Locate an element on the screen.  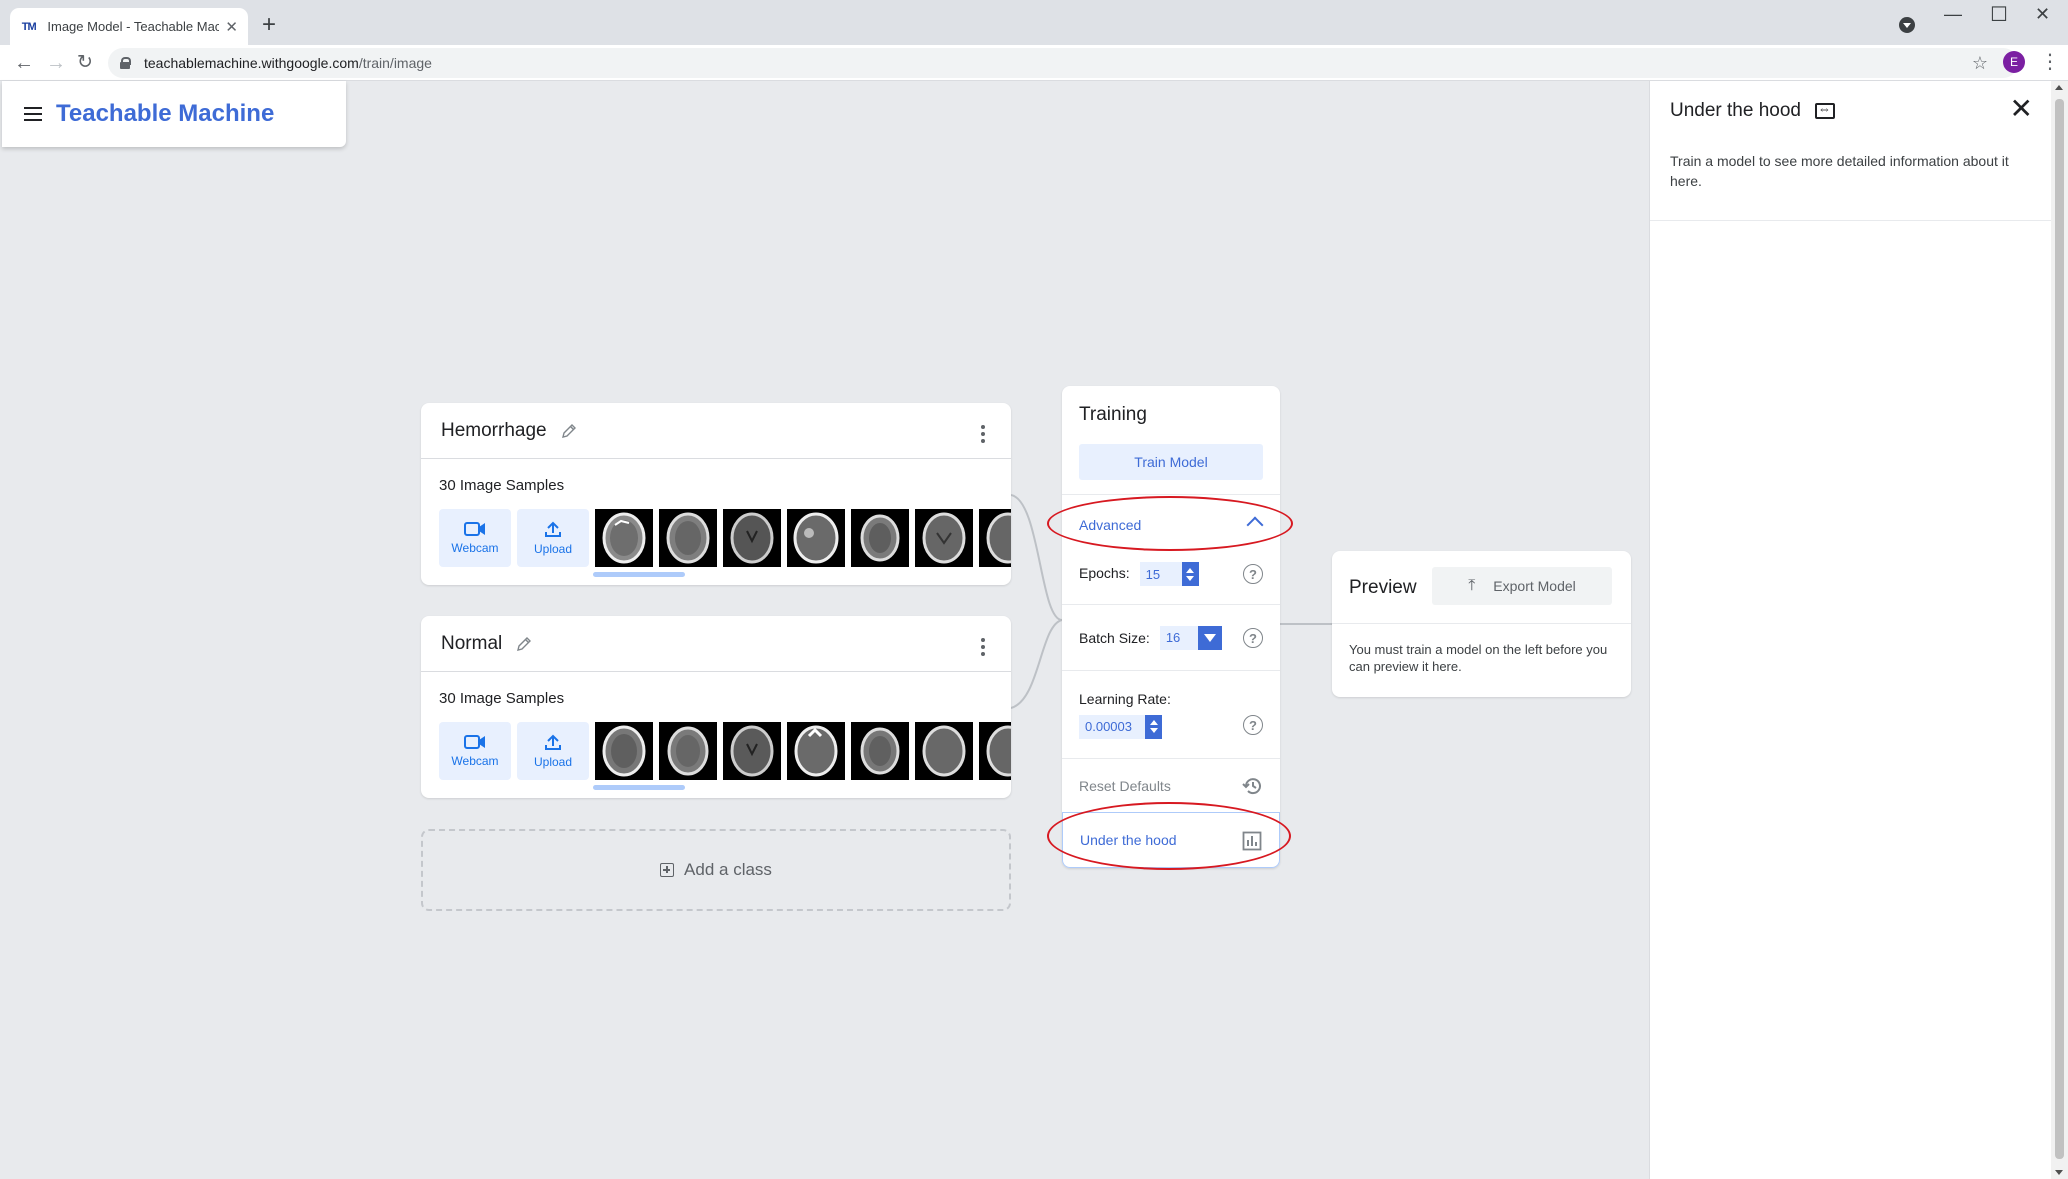
browser-menu-icon: ⋮ is located at coordinates (2050, 61).